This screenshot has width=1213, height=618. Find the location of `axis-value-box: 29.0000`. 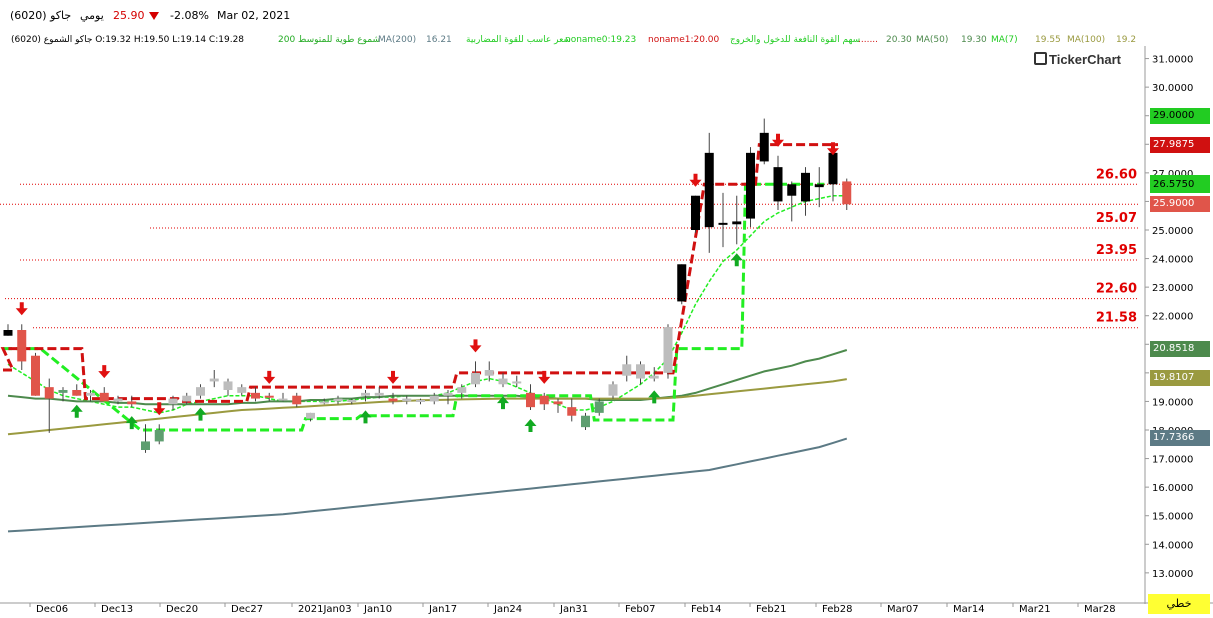

axis-value-box: 29.0000 is located at coordinates (1180, 115).